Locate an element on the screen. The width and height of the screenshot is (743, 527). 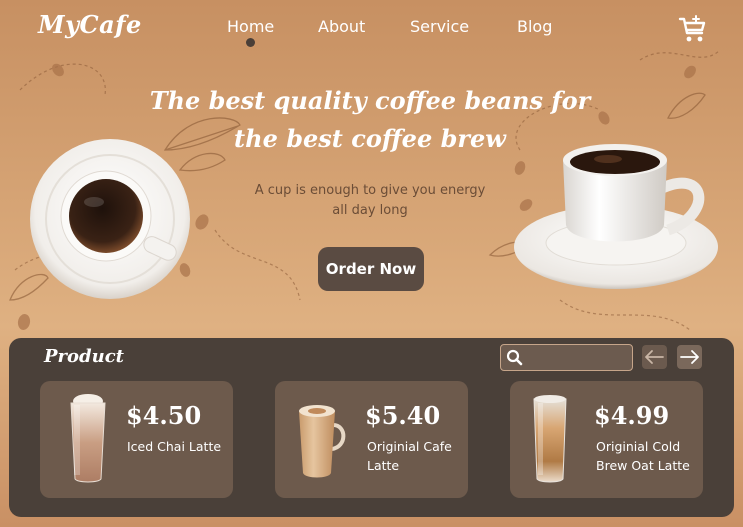
hero-title-line-1: The best quality coffee beans for is located at coordinates (370, 100).